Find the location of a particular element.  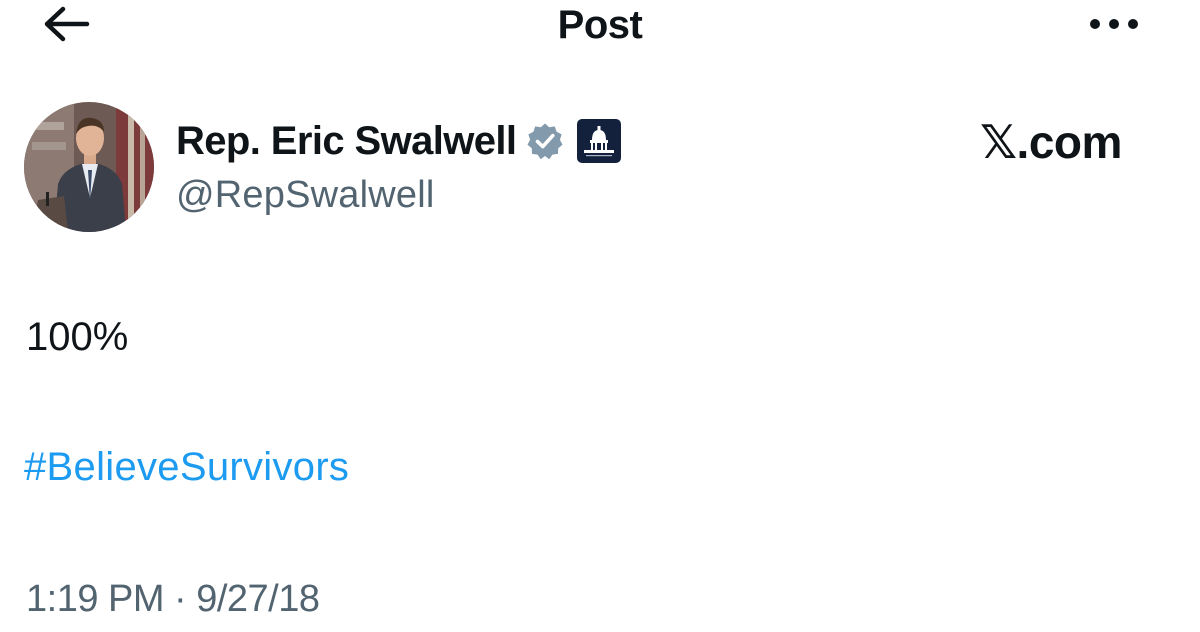

post-time: 1:19 PM is located at coordinates (95, 599).